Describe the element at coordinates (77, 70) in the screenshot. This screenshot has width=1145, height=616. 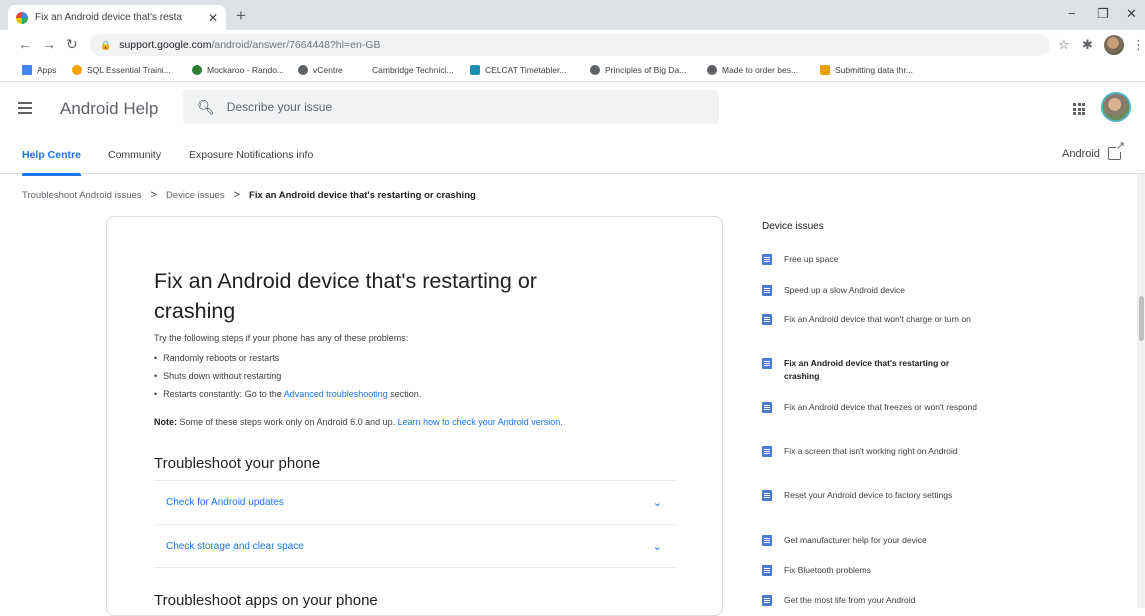
I see `sql-icon` at that location.